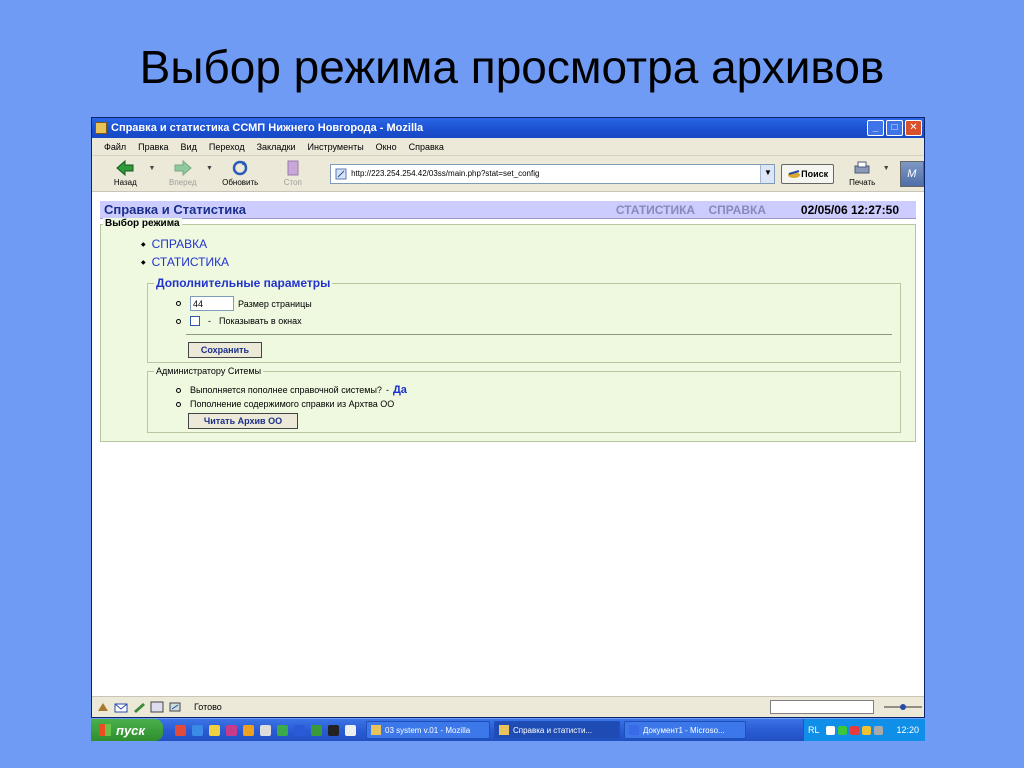  What do you see at coordinates (152, 168) in the screenshot?
I see `back-dropdown-icon: ▼` at bounding box center [152, 168].